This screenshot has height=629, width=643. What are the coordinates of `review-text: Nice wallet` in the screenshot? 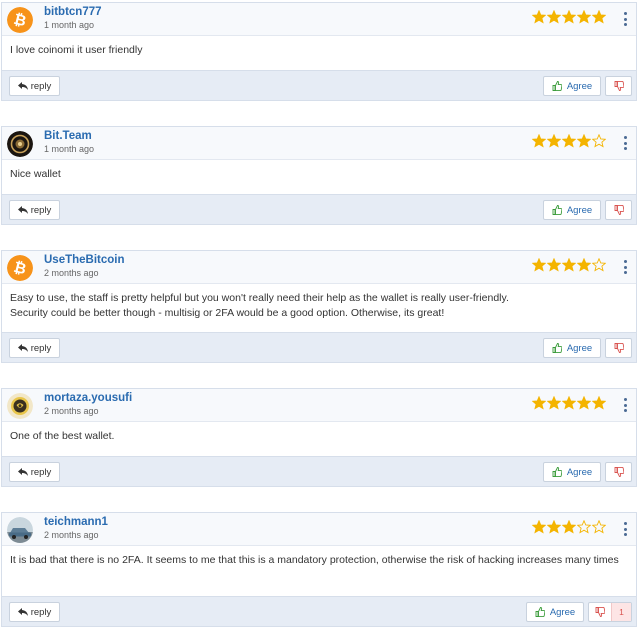 It's located at (35, 174).